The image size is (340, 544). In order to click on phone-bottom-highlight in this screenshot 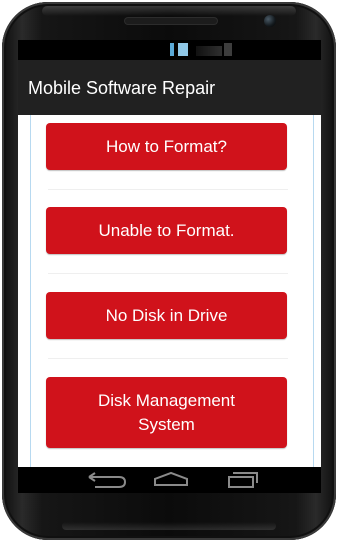, I will do `click(169, 526)`.